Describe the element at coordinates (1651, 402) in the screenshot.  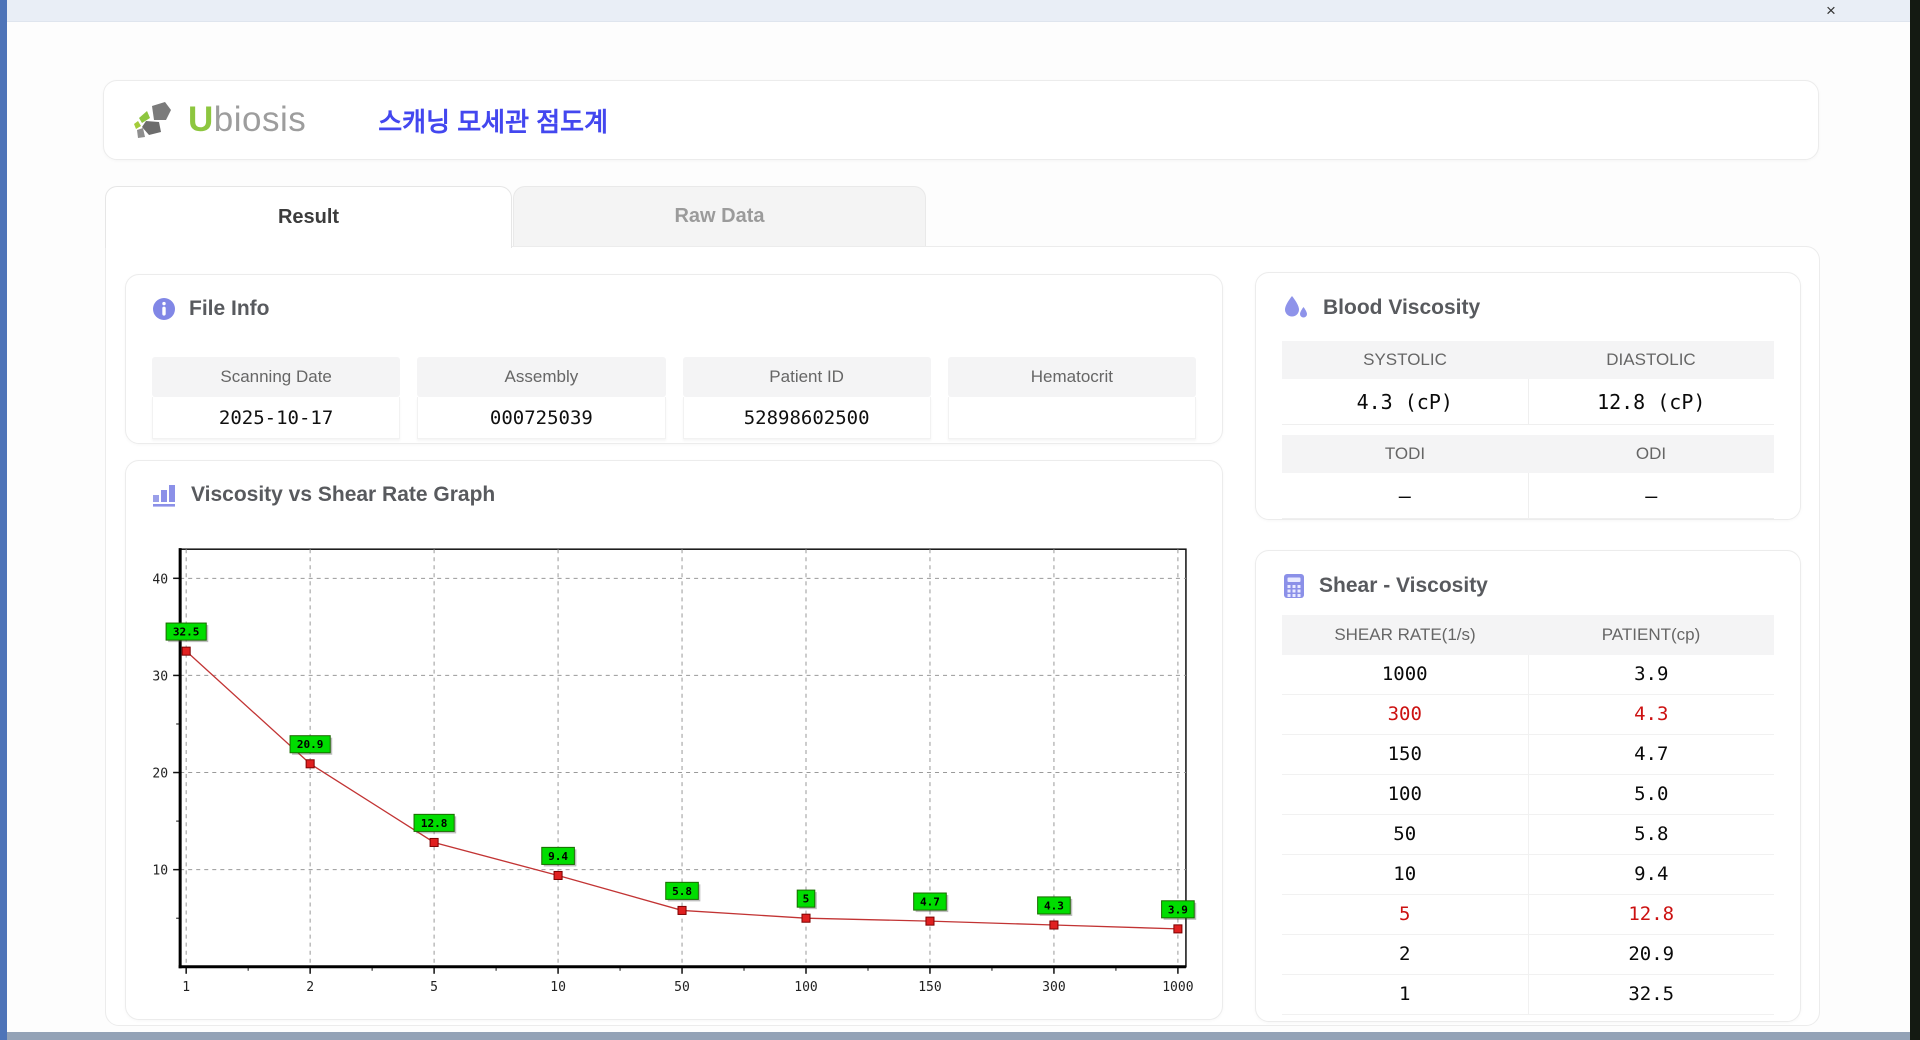
I see `diastolic-value: 12.8 (cP)` at that location.